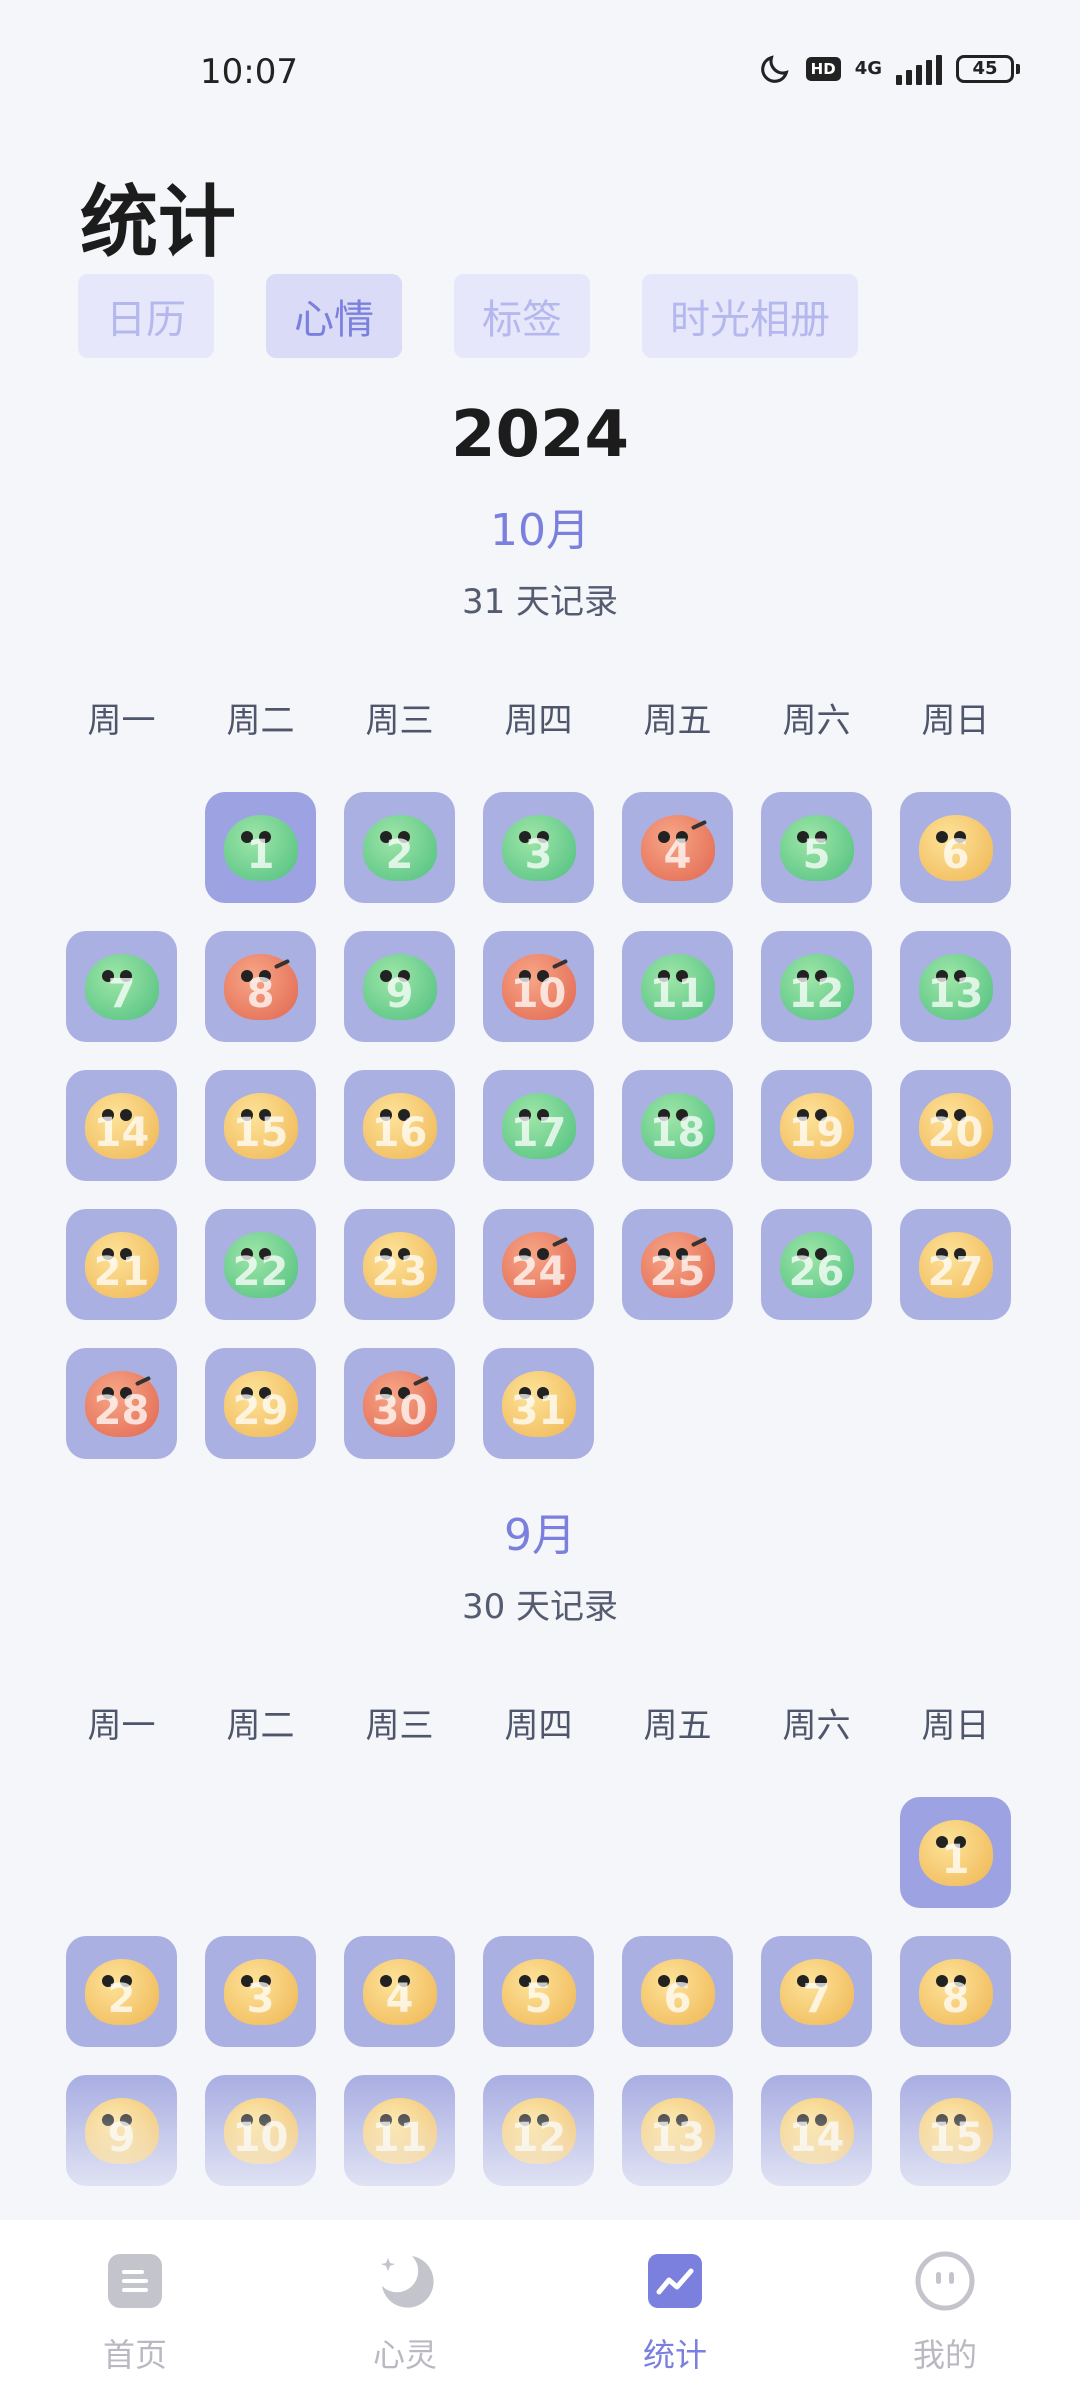 The height and width of the screenshot is (2400, 1080). I want to click on weekday-label: 周三, so click(399, 1726).